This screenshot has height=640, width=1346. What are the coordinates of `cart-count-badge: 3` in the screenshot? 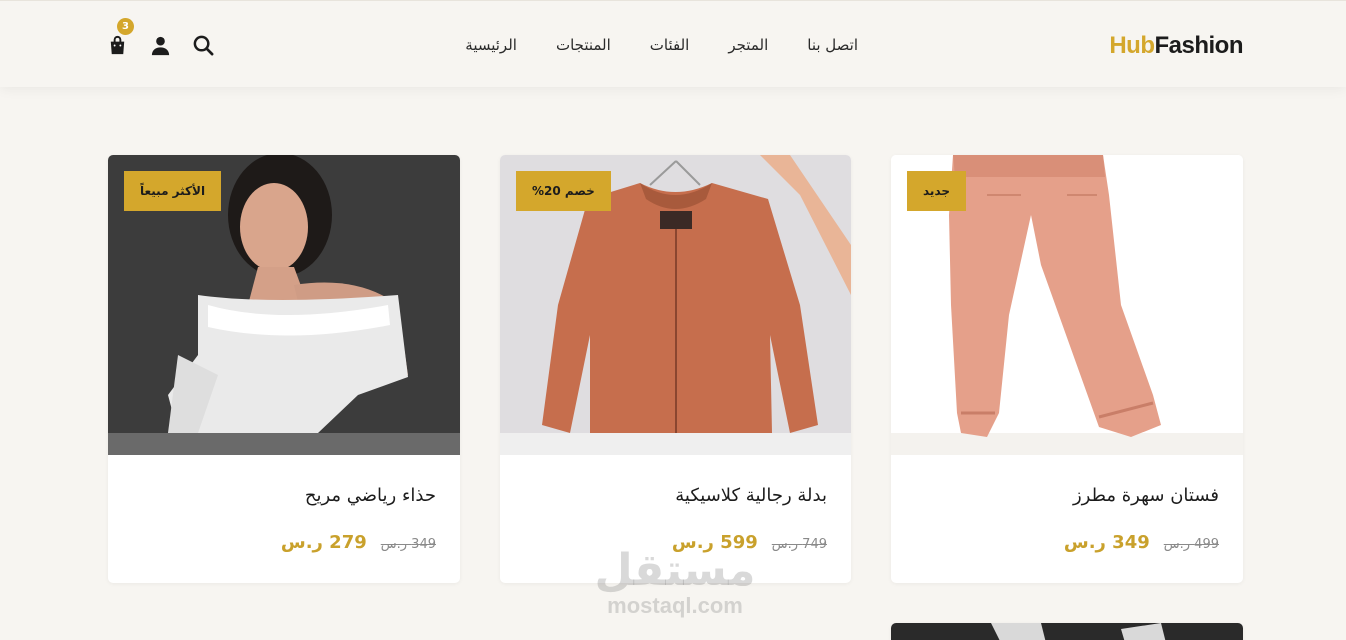 It's located at (125, 26).